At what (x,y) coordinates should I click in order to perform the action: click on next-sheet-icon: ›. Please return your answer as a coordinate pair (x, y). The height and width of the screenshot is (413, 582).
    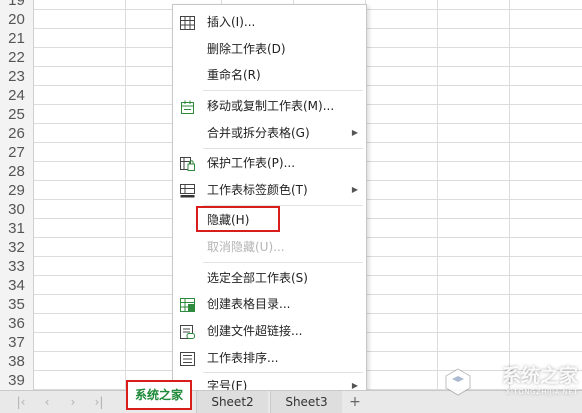
    Looking at the image, I should click on (73, 402).